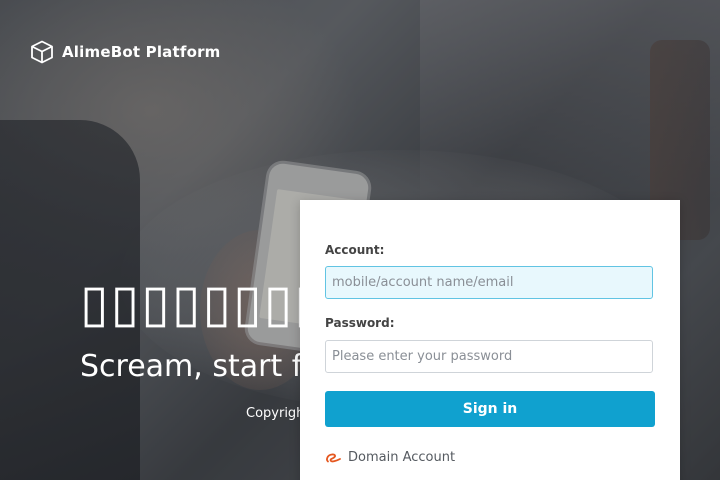 The height and width of the screenshot is (480, 720). I want to click on brand: AlimeBot Platform, so click(125, 52).